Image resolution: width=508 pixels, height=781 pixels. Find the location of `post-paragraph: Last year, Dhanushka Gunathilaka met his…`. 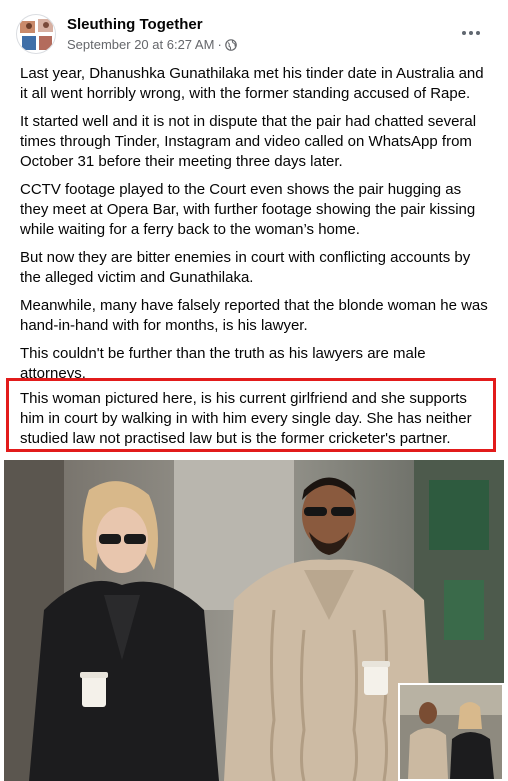

post-paragraph: Last year, Dhanushka Gunathilaka met his… is located at coordinates (252, 83).